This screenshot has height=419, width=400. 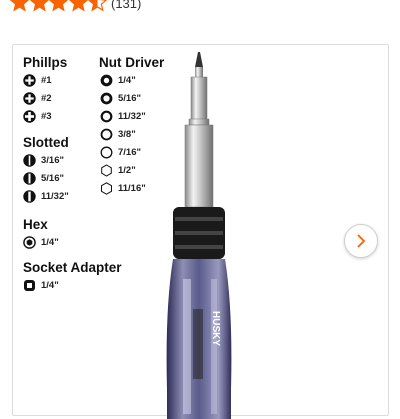 What do you see at coordinates (29, 242) in the screenshot?
I see `hex-bit-icon` at bounding box center [29, 242].